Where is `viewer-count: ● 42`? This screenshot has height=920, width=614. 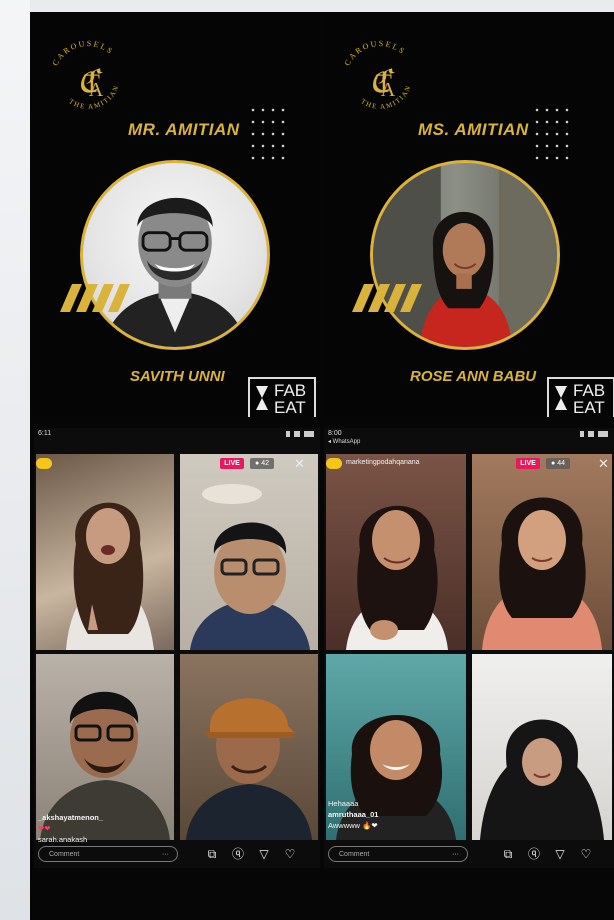
viewer-count: ● 42 is located at coordinates (262, 463).